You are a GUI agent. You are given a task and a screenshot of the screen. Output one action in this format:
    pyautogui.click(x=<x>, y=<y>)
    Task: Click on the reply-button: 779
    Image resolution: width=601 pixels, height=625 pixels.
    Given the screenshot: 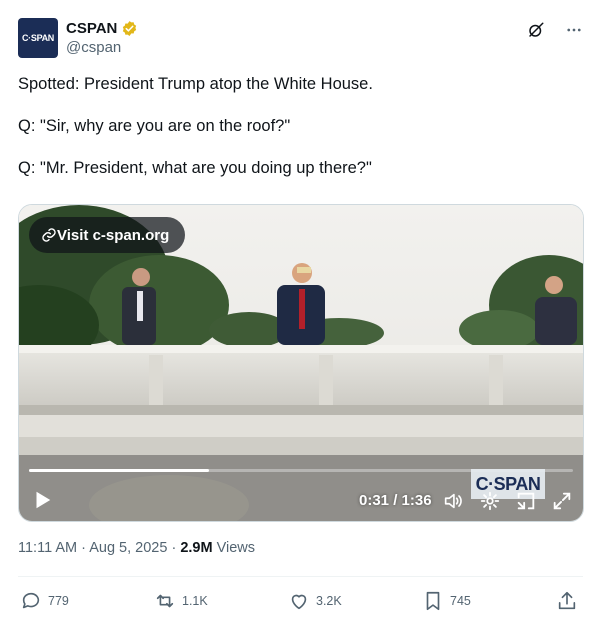 What is the action you would take?
    pyautogui.click(x=44, y=601)
    